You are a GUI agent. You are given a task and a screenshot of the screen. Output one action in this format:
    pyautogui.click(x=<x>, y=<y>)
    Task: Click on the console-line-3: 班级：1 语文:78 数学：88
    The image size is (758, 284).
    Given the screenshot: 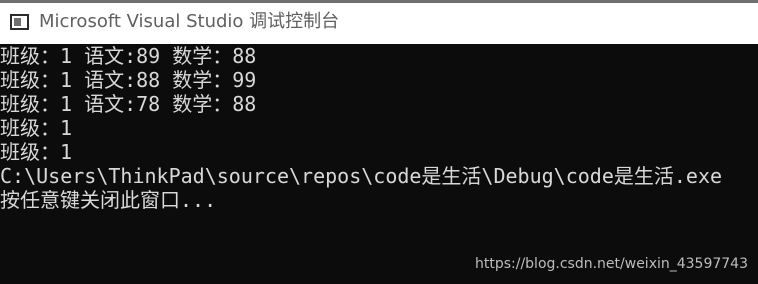 What is the action you would take?
    pyautogui.click(x=128, y=104)
    